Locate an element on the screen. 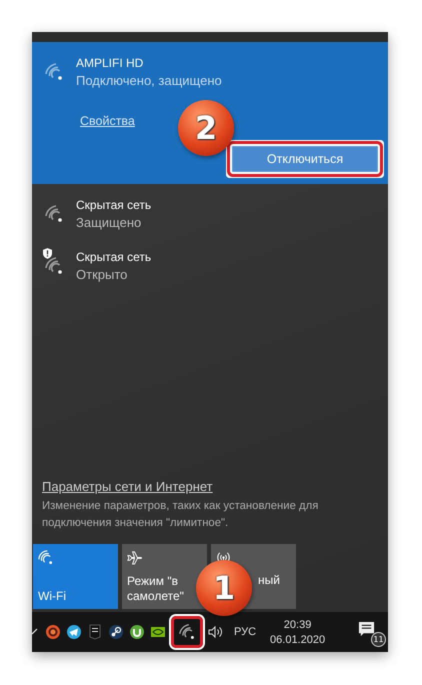 The image size is (422, 685). quick-action-tile: Режим "в самолете" is located at coordinates (164, 576).